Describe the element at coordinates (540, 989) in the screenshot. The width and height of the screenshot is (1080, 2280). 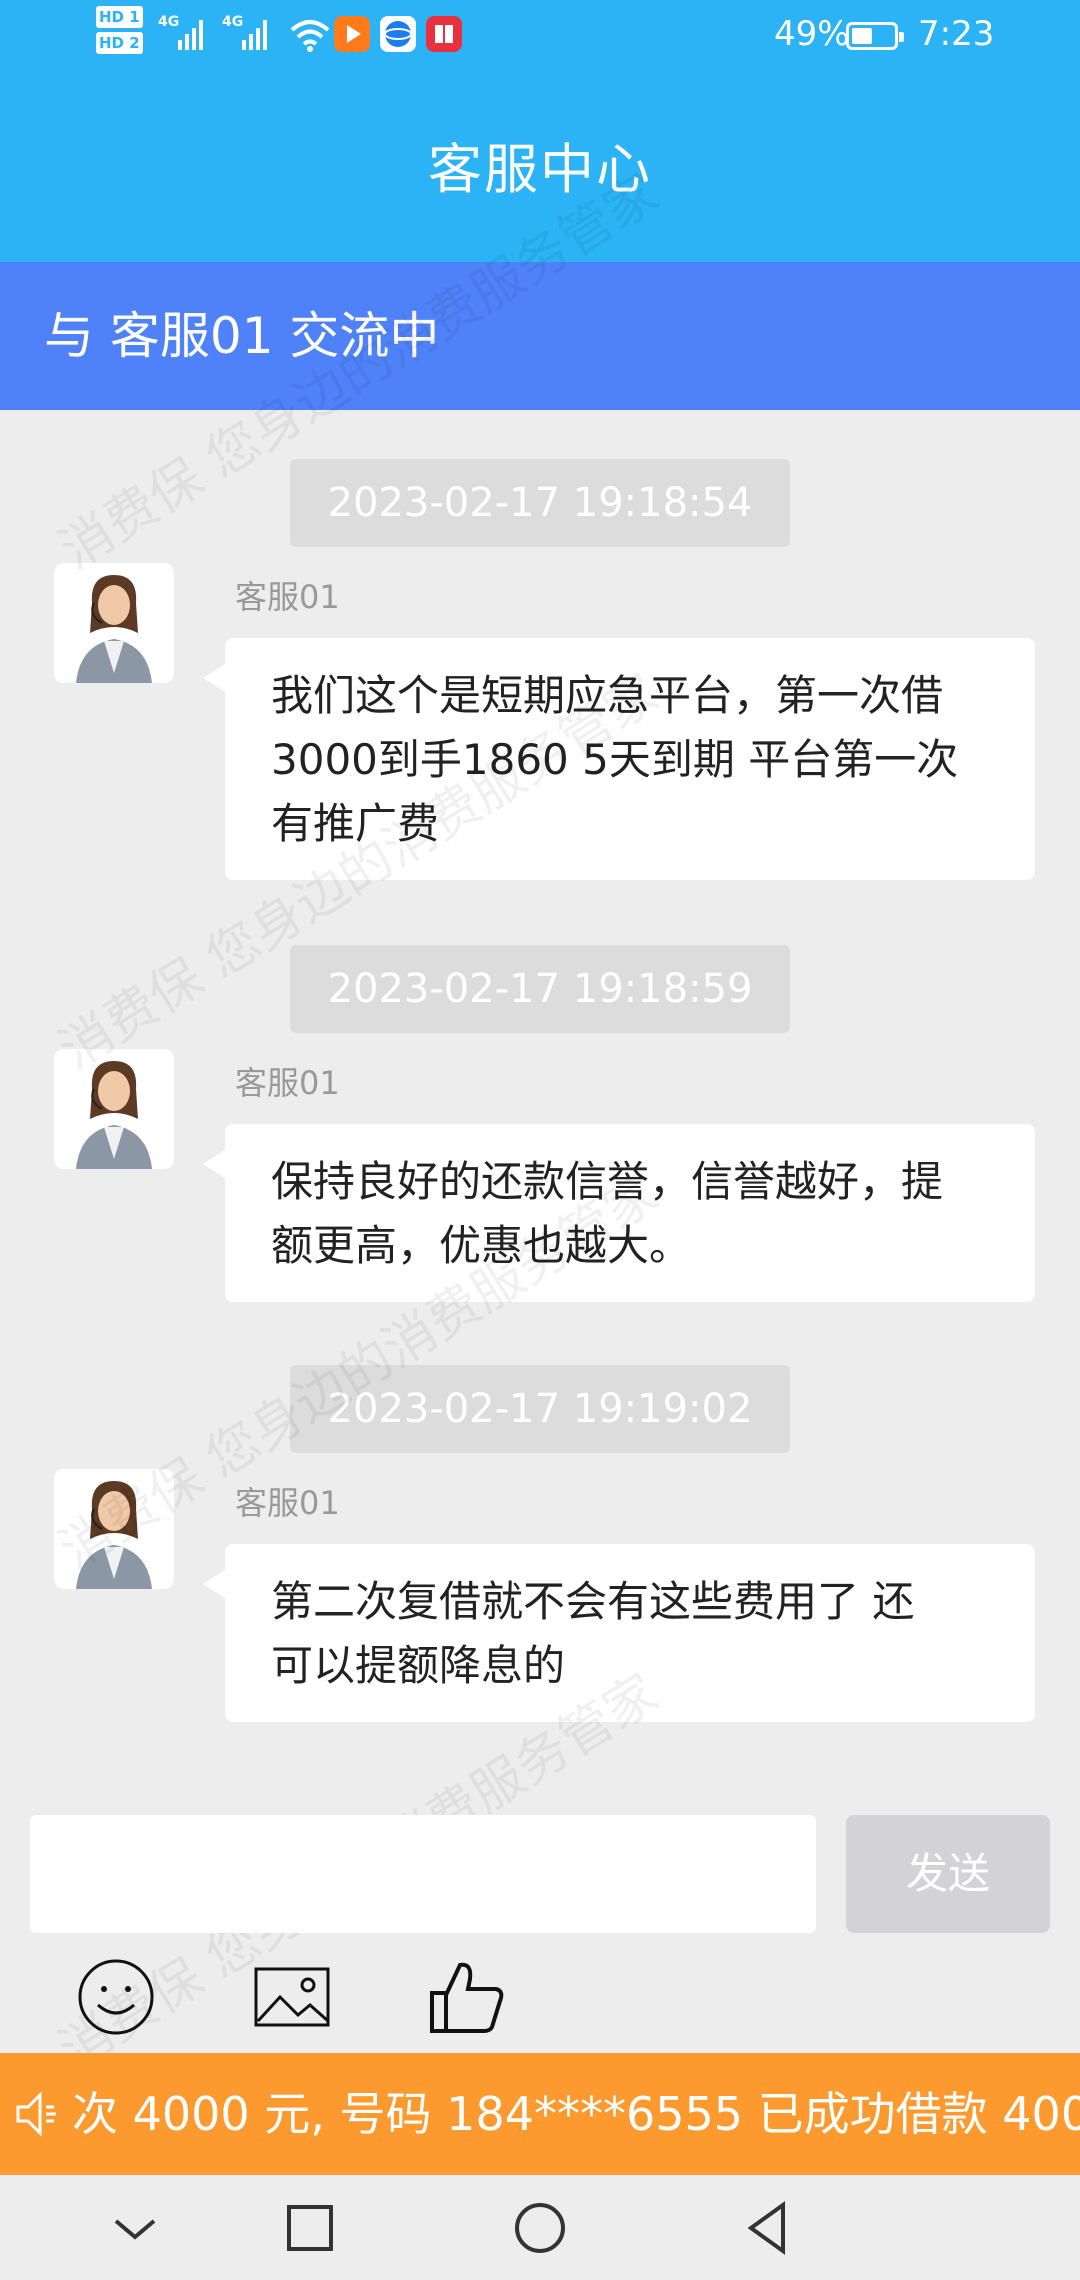
I see `message-timestamp: 2023-02-17 19:18:59` at that location.